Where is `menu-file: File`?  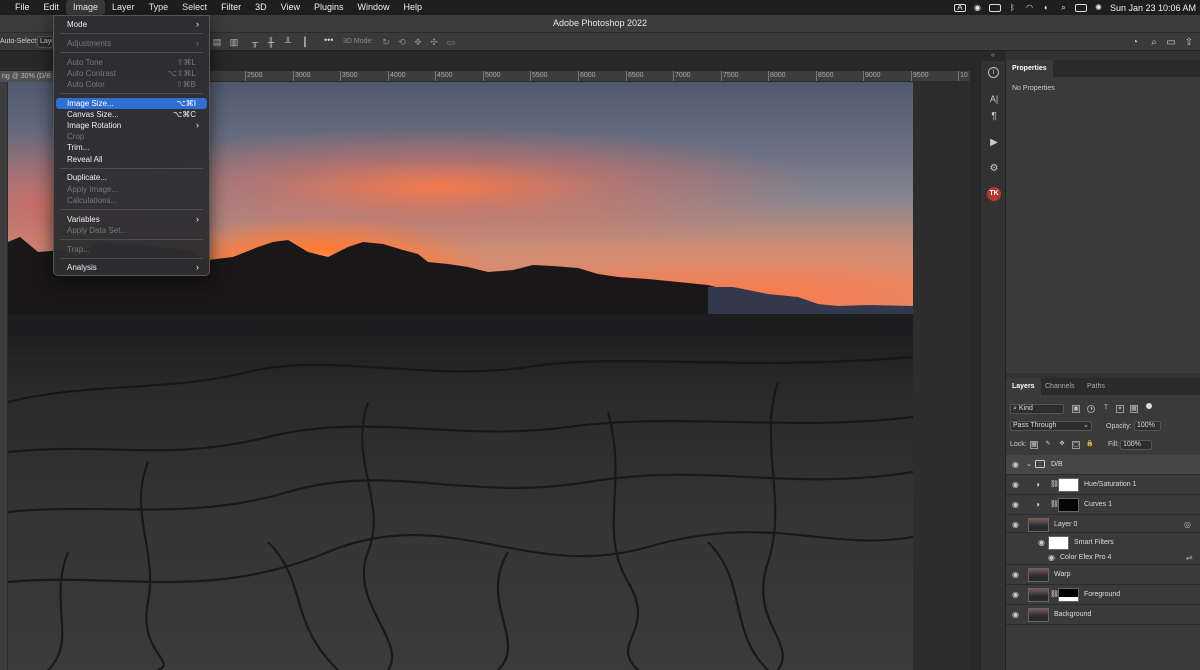
menu-file: File is located at coordinates (22, 7).